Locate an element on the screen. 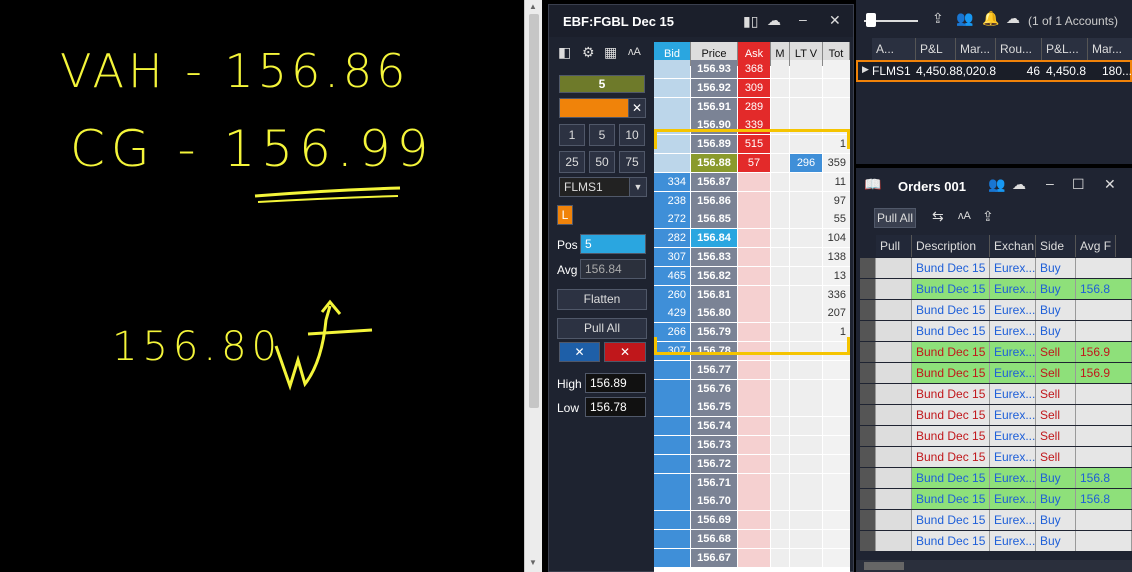 The width and height of the screenshot is (1132, 572). scroll-down-icon: ▼ is located at coordinates (533, 562).